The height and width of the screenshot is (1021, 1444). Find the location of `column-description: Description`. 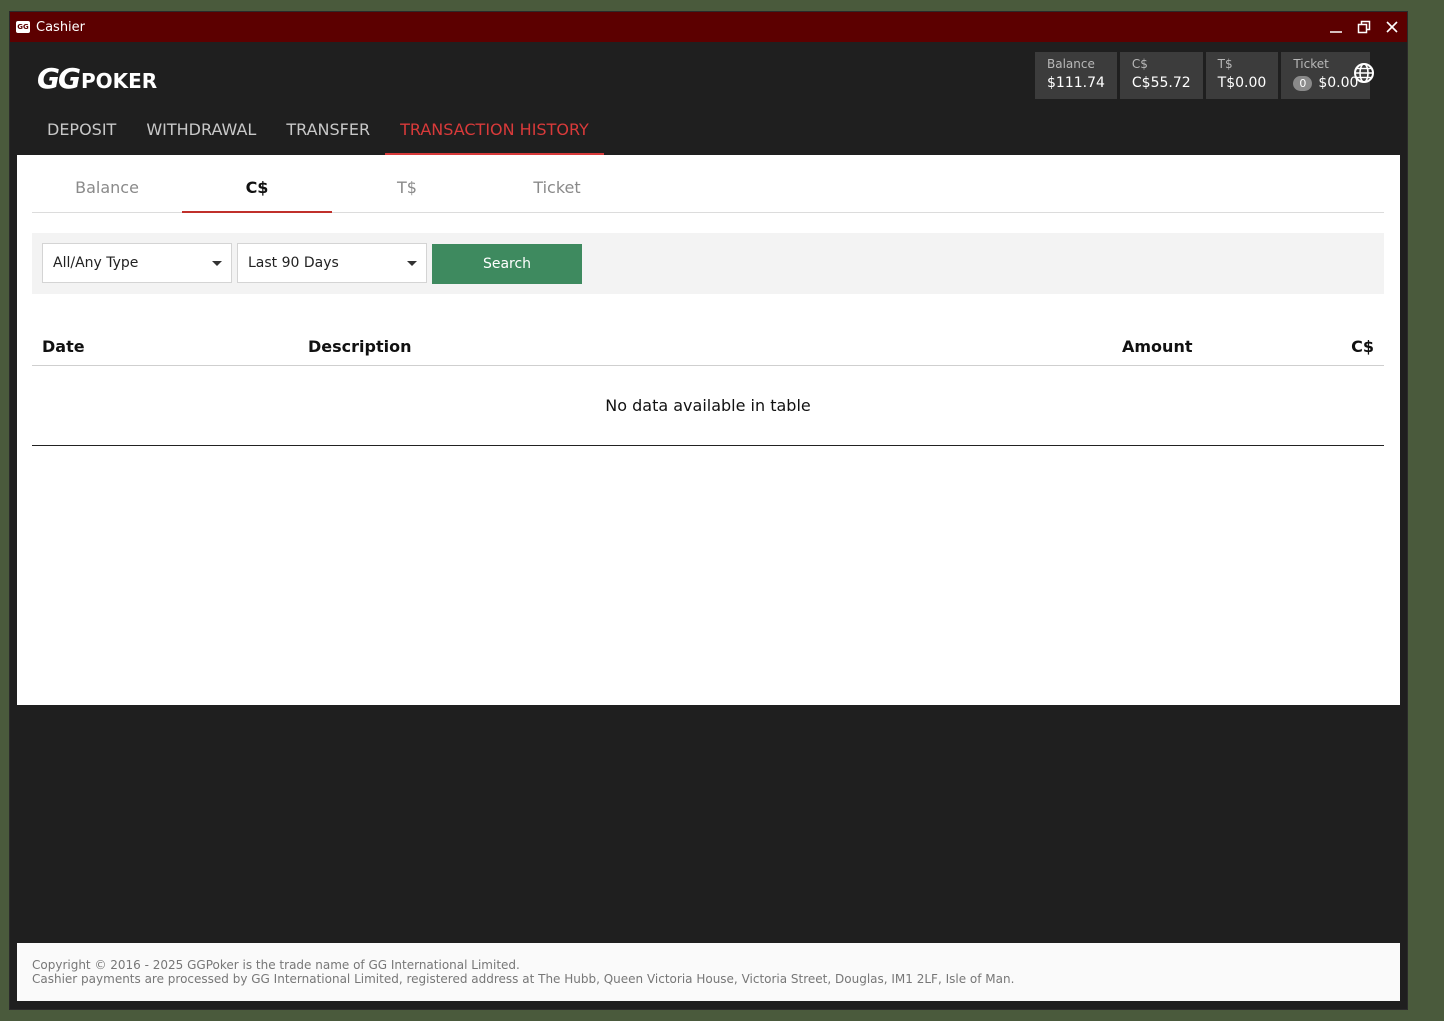

column-description: Description is located at coordinates (359, 346).